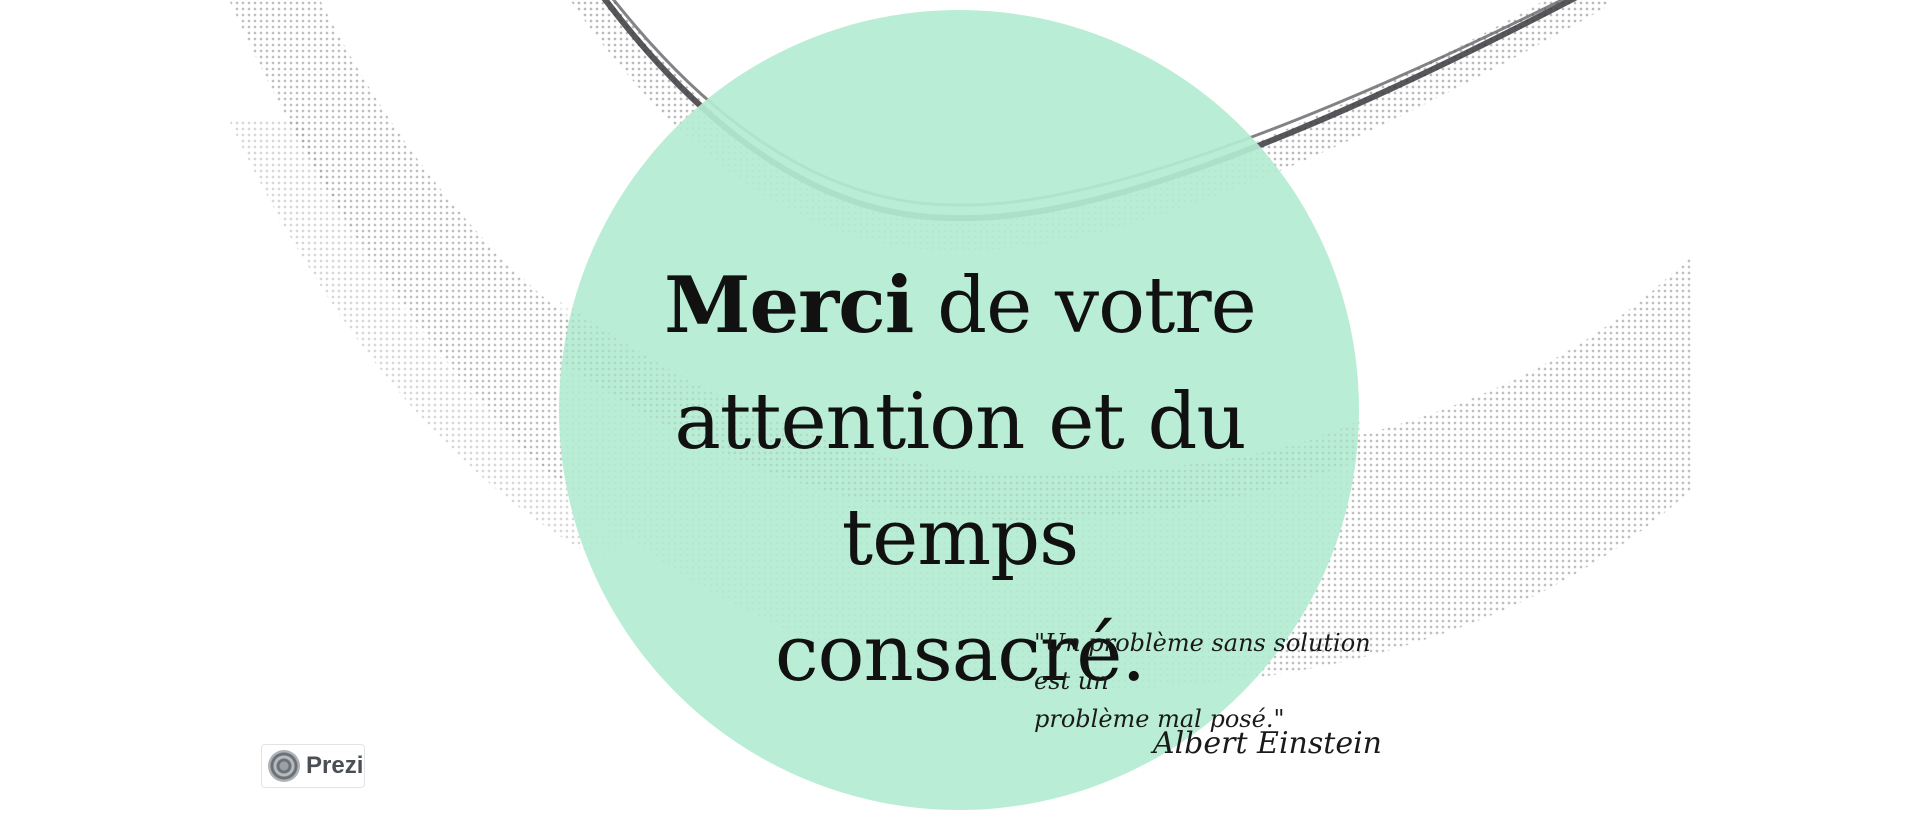  What do you see at coordinates (1202, 662) in the screenshot?
I see `quote-line-1: "Un problème sans solution est un` at bounding box center [1202, 662].